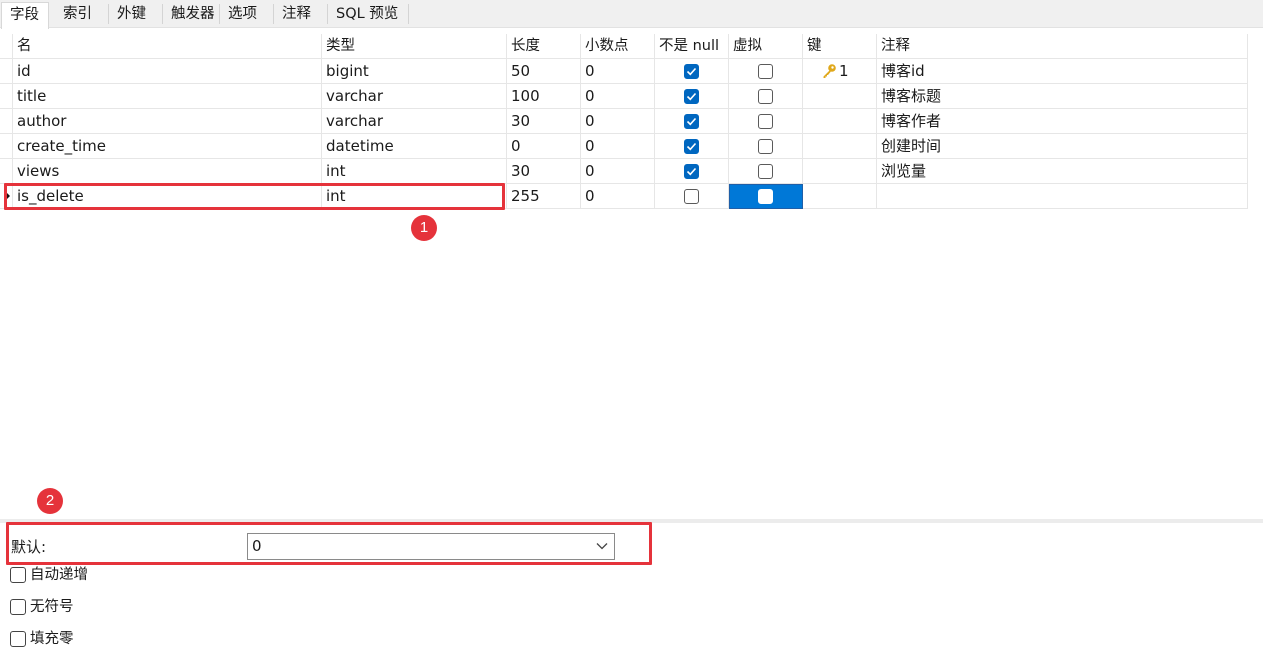 The image size is (1263, 657). I want to click on field-comment-cell, so click(1062, 196).